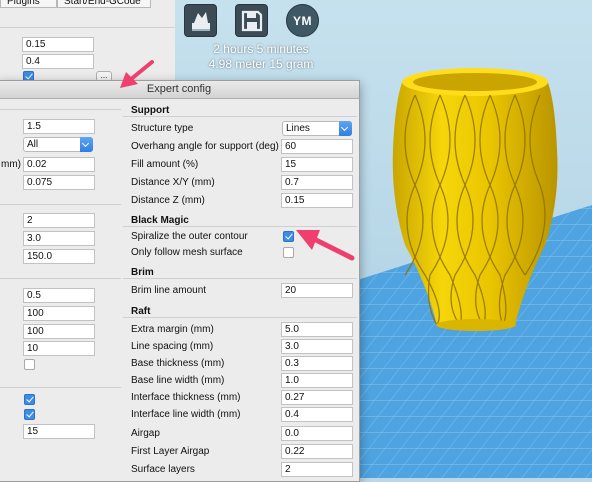  What do you see at coordinates (186, 414) in the screenshot?
I see `raft-interface-line-width-label: Interface line width (mm)` at bounding box center [186, 414].